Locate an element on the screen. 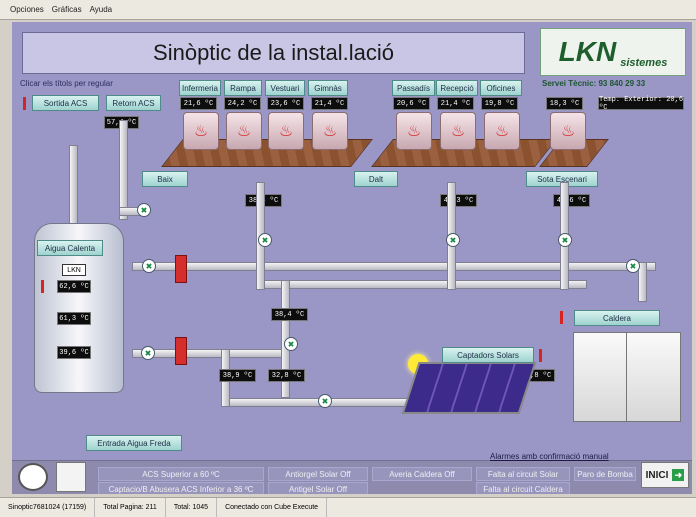 The image size is (696, 517). menu-graficas: Gráficas is located at coordinates (67, 9).